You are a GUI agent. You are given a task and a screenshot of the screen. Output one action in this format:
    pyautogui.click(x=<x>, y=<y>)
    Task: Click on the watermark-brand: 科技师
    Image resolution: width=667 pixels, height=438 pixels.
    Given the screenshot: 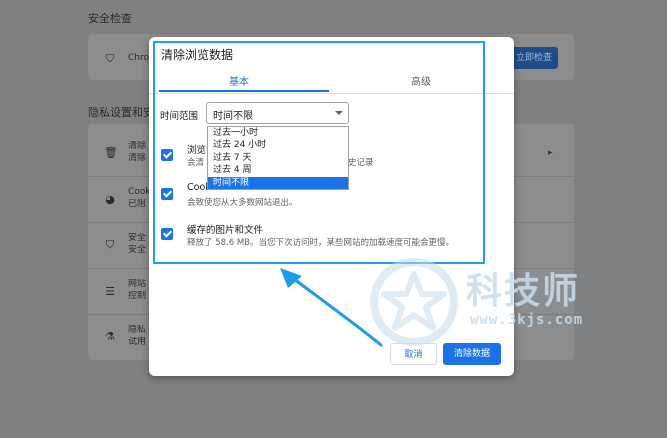 What is the action you would take?
    pyautogui.click(x=523, y=291)
    